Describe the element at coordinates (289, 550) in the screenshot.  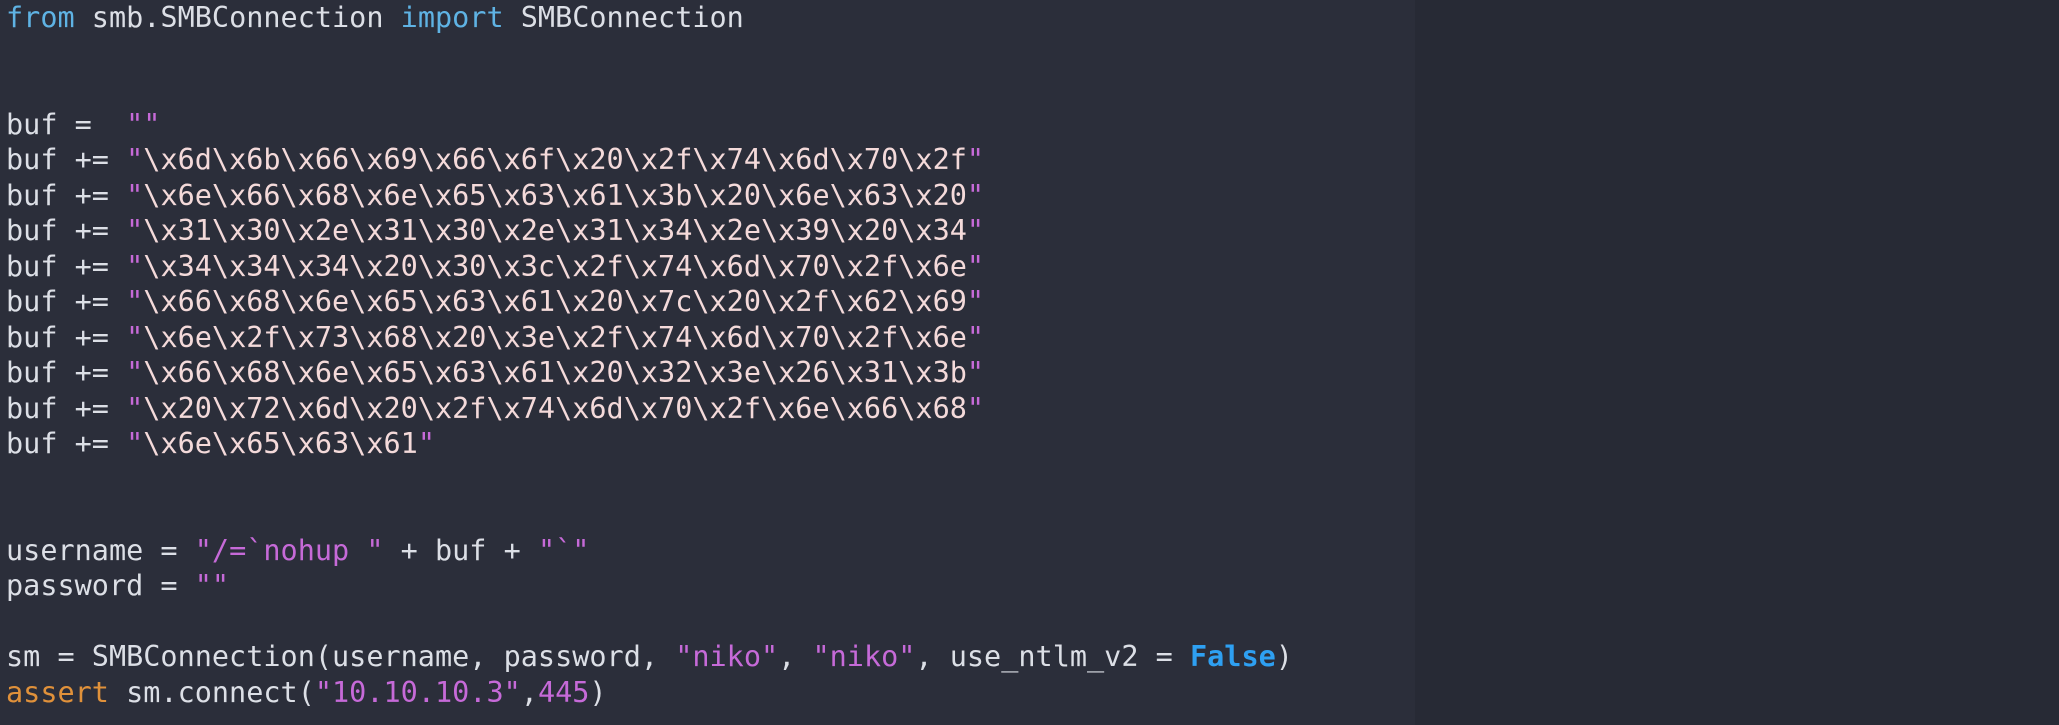
I see `code-token: "/=`nohup "` at that location.